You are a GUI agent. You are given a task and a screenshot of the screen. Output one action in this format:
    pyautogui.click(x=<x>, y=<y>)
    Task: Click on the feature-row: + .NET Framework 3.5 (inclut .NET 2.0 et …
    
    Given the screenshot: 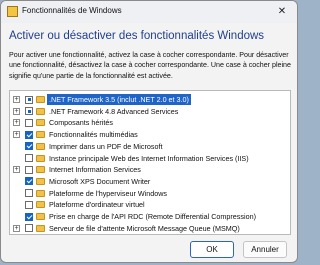 What is the action you would take?
    pyautogui.click(x=150, y=99)
    